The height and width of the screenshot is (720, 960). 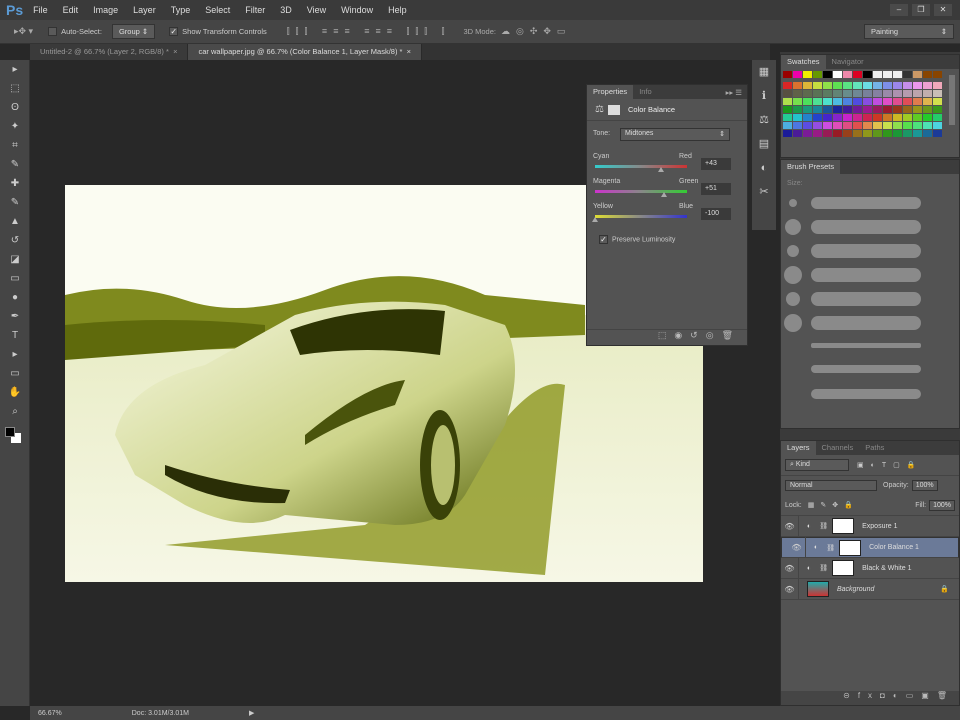 What do you see at coordinates (536, 31) in the screenshot?
I see `3d-tools-icons: ☁◎✣✥▭` at bounding box center [536, 31].